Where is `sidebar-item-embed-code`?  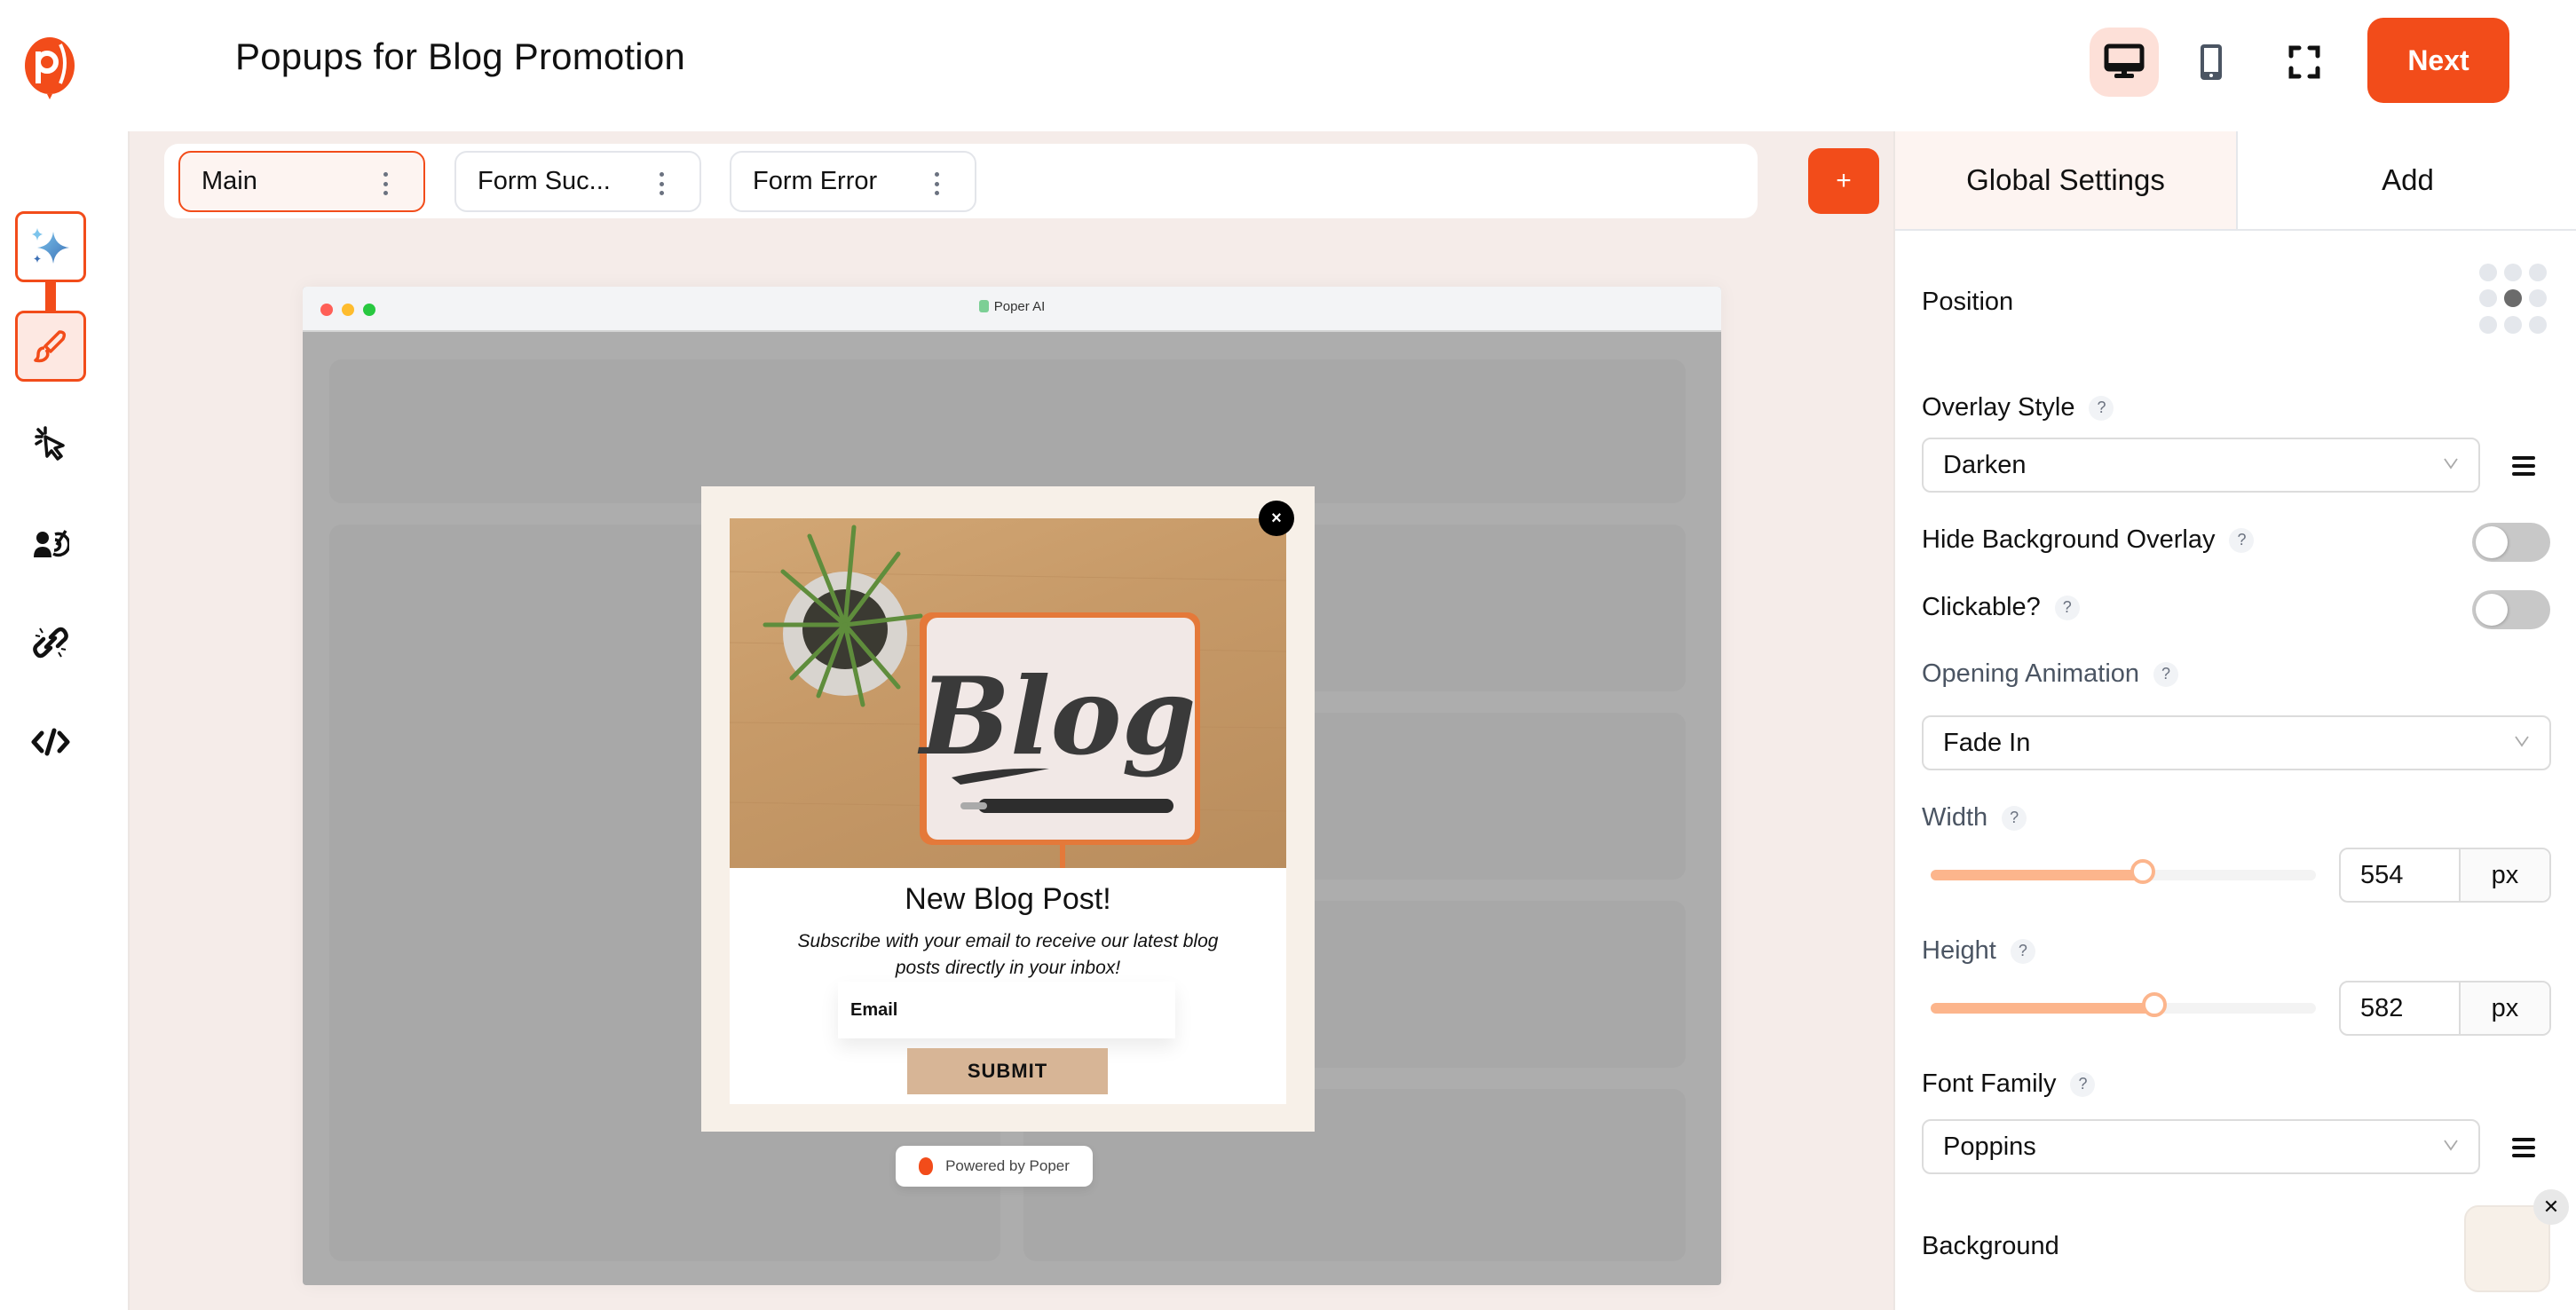 sidebar-item-embed-code is located at coordinates (50, 741).